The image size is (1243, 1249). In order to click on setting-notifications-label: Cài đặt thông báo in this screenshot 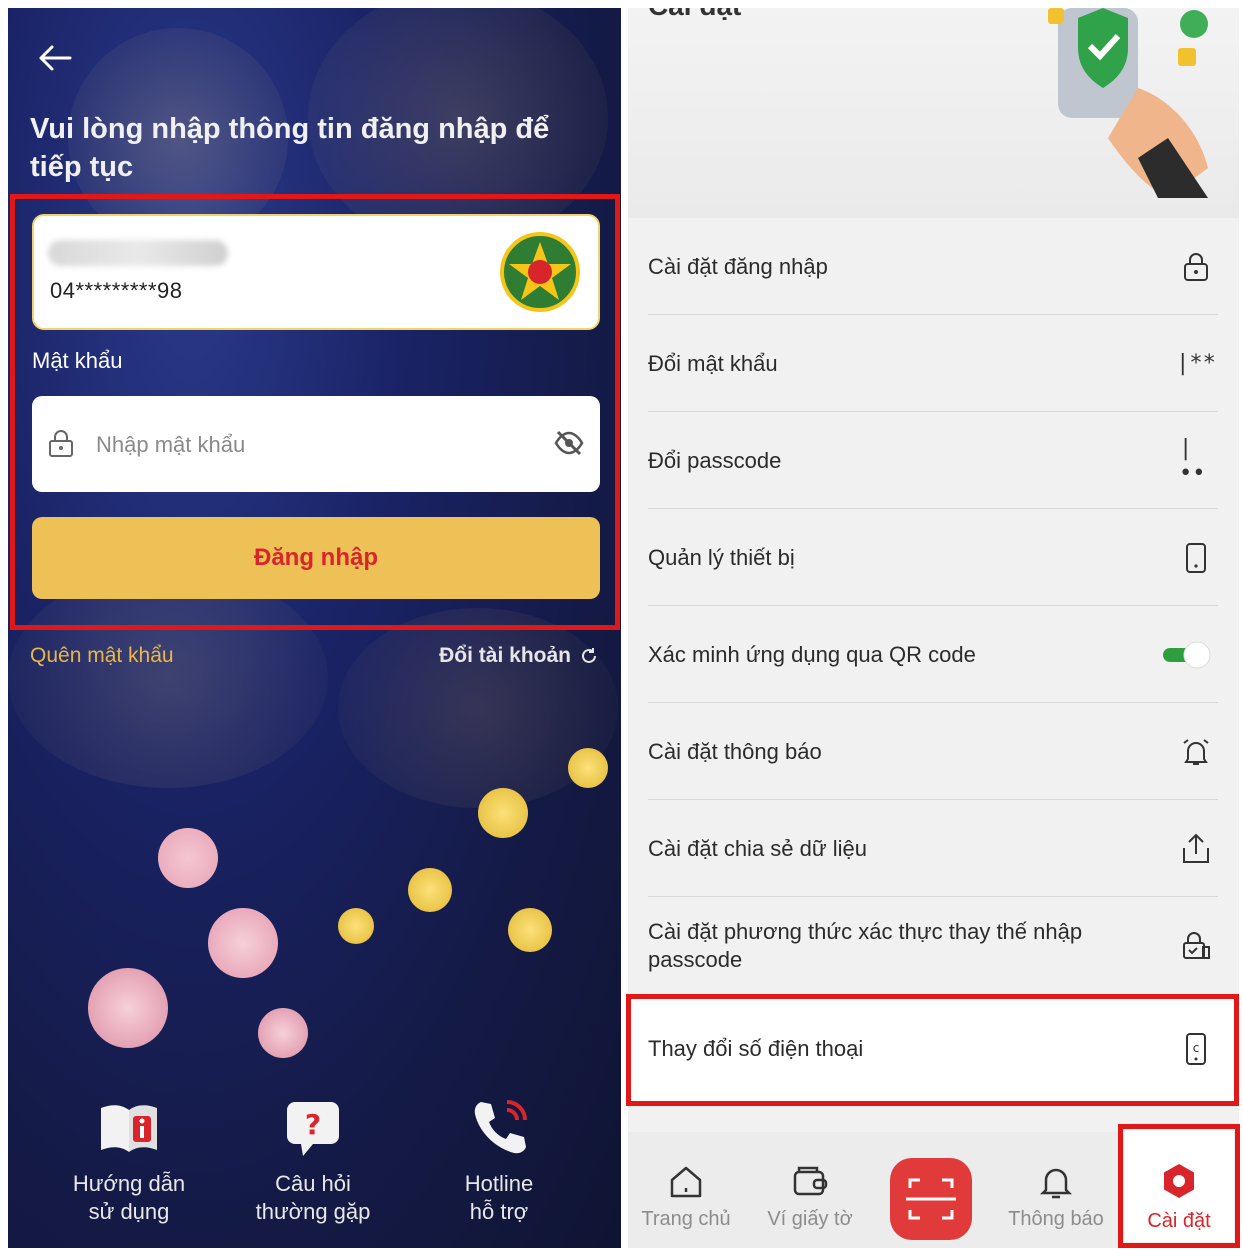, I will do `click(735, 751)`.